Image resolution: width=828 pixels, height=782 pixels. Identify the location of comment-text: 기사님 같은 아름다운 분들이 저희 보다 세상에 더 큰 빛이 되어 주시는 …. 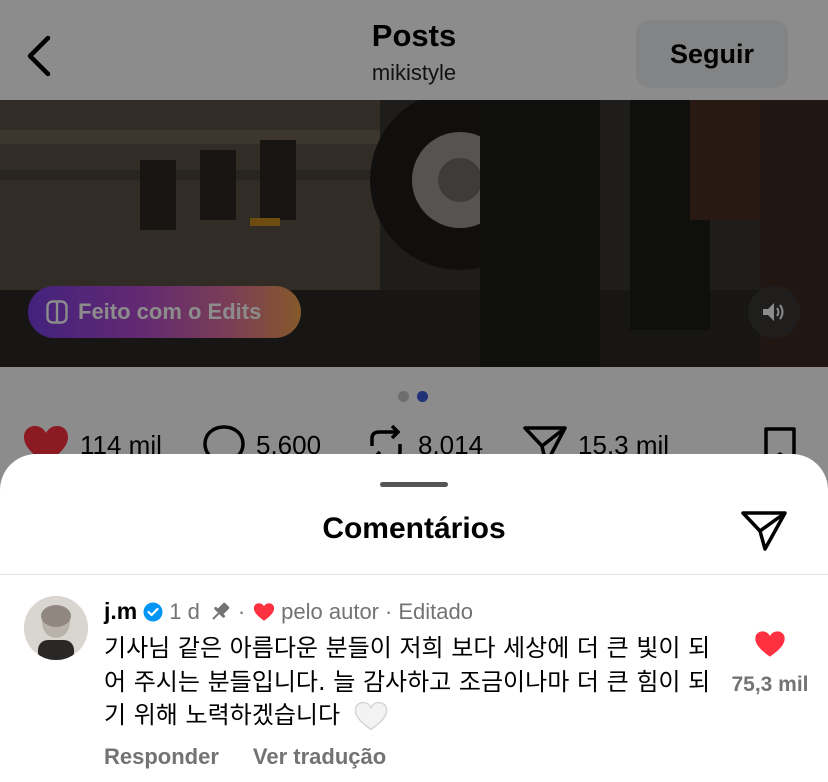
(409, 682).